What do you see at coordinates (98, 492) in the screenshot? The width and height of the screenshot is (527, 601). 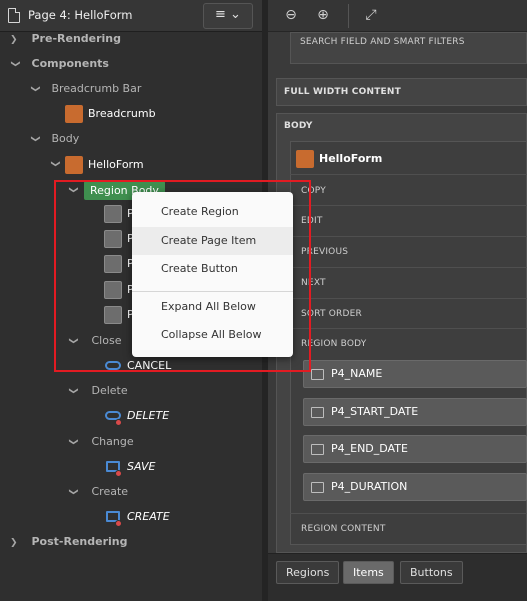 I see `tree-node-create-group: ❯ Create` at bounding box center [98, 492].